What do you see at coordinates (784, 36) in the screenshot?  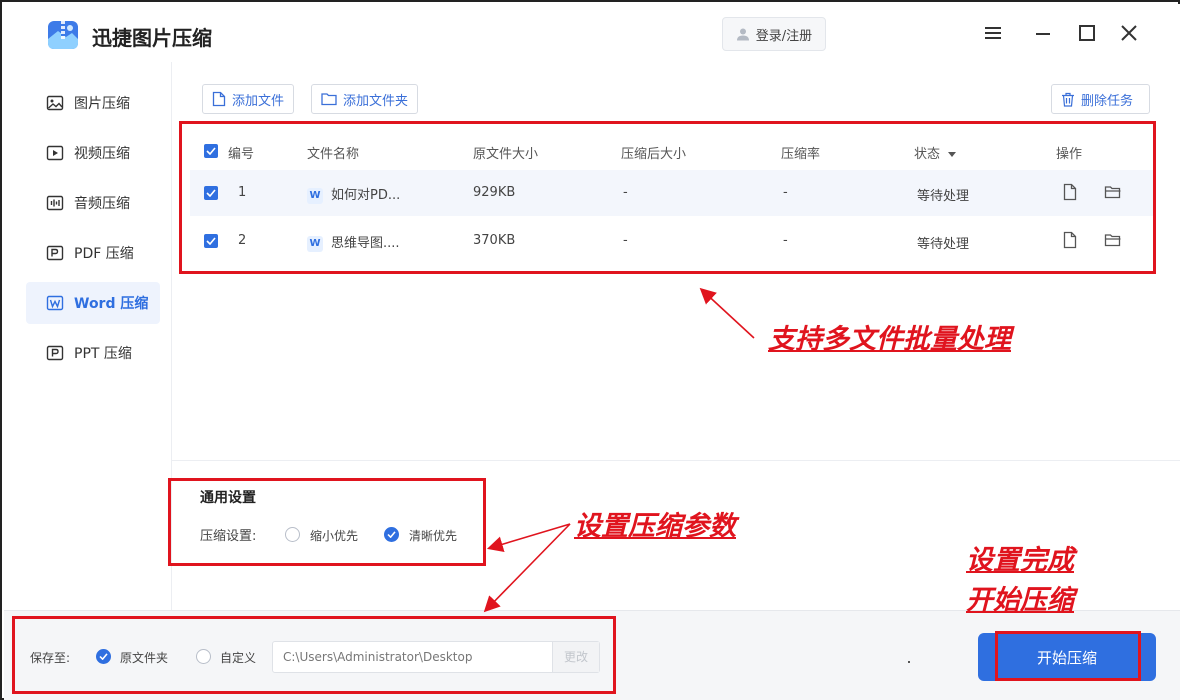 I see `login-label: 登录/注册` at bounding box center [784, 36].